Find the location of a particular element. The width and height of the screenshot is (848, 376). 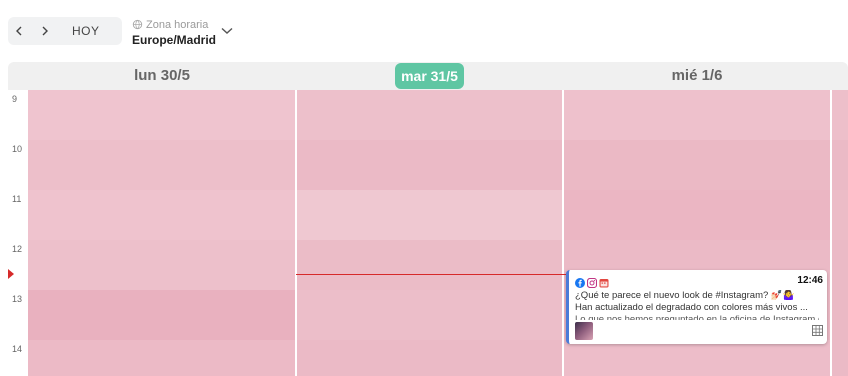

hour-label: 14 is located at coordinates (17, 349).